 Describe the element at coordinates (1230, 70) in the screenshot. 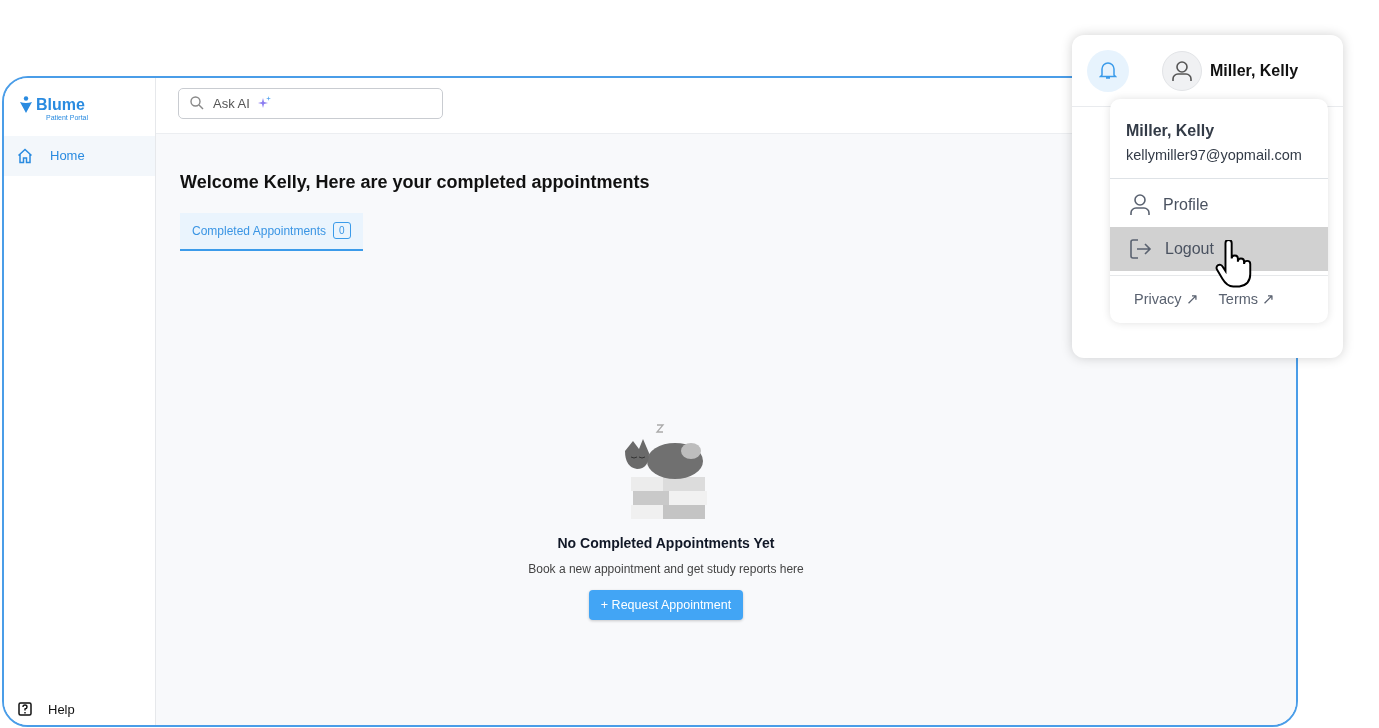

I see `user-menu-button: Miller, Kelly` at that location.